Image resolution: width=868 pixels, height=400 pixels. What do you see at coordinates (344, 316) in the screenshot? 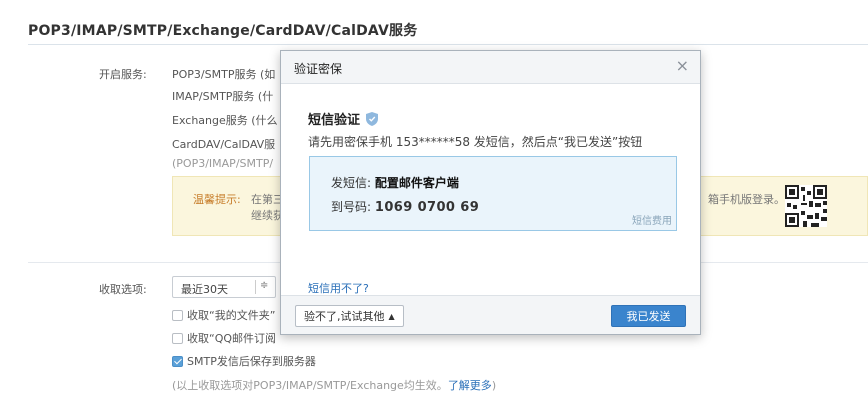
I see `try-other-label: 验不了,试试其他` at bounding box center [344, 316].